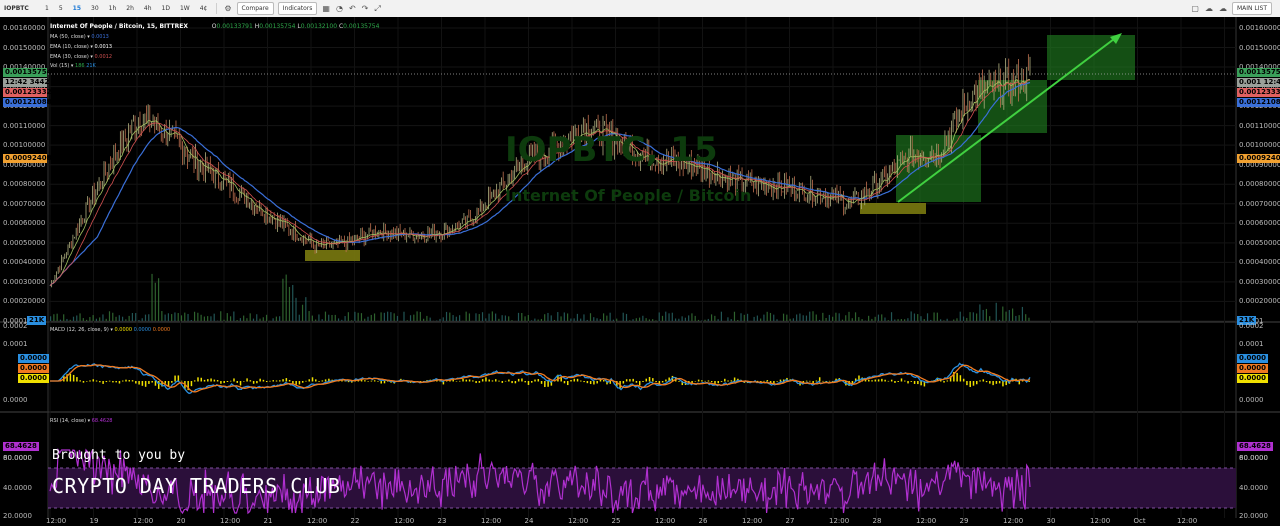 The image size is (1280, 526). Describe the element at coordinates (148, 8) in the screenshot. I see `interval-6: 4h` at that location.